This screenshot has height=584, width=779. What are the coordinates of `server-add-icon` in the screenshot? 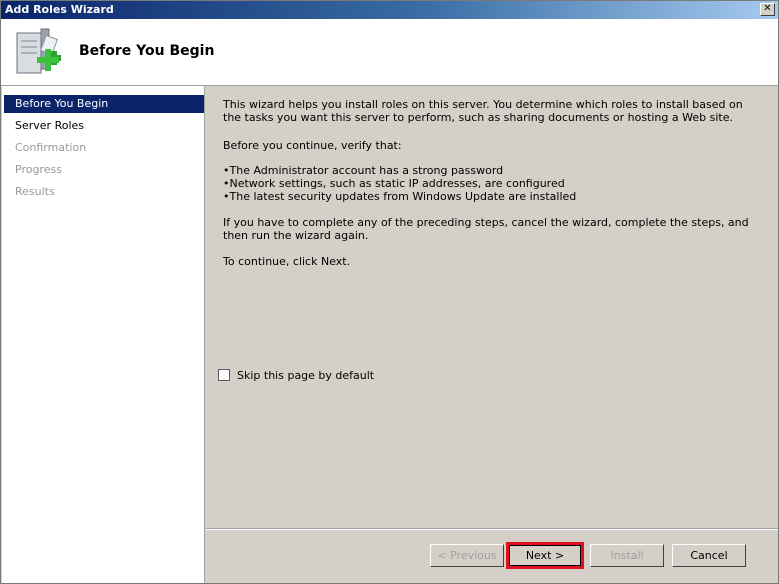 It's located at (38, 51).